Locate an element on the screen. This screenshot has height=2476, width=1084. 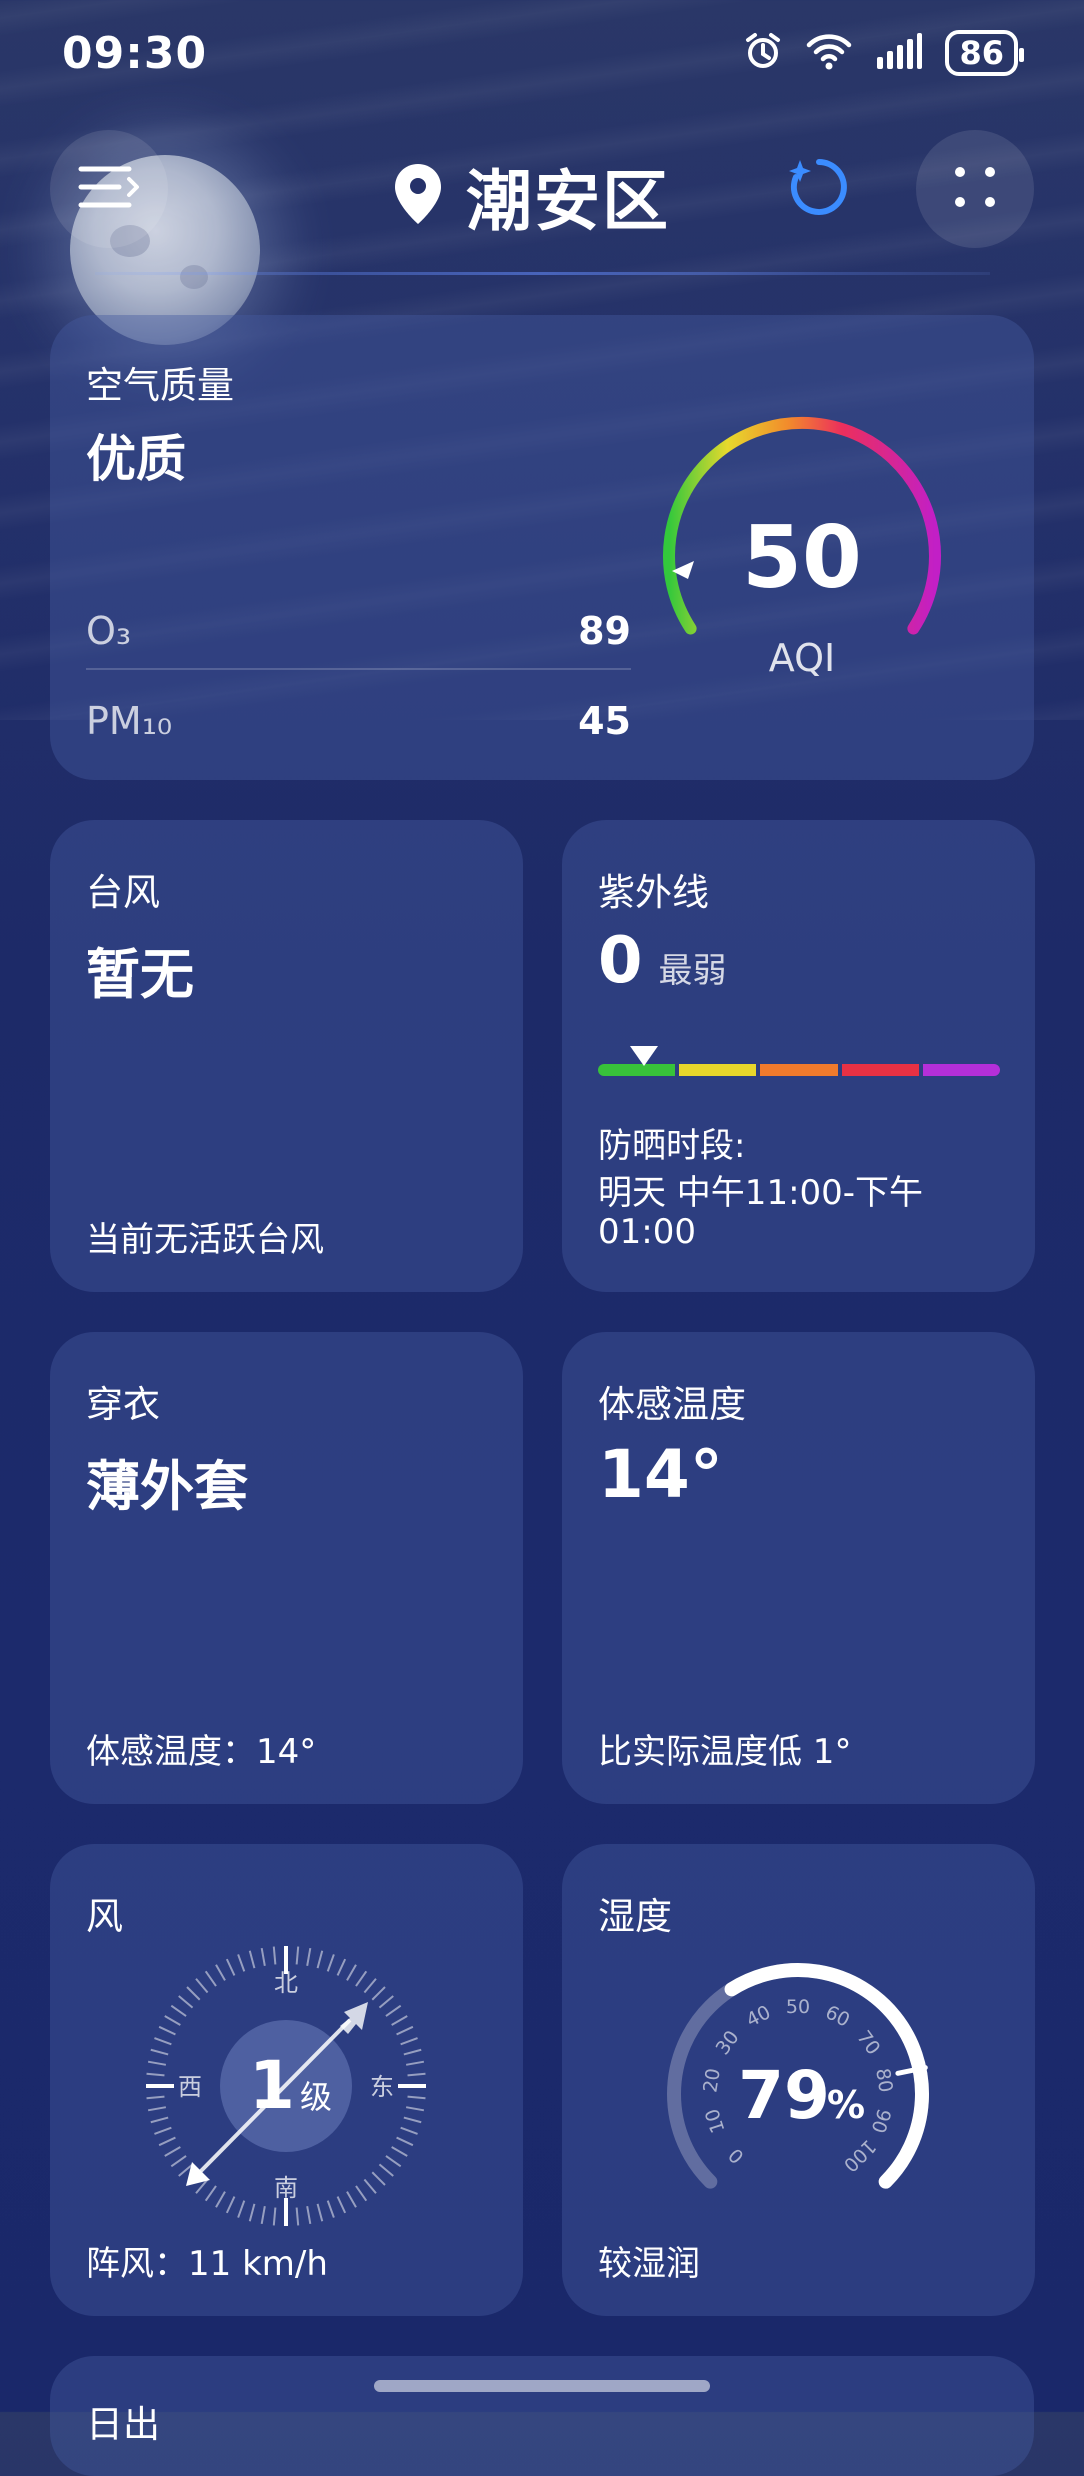
uv-marker is located at coordinates (644, 1056).